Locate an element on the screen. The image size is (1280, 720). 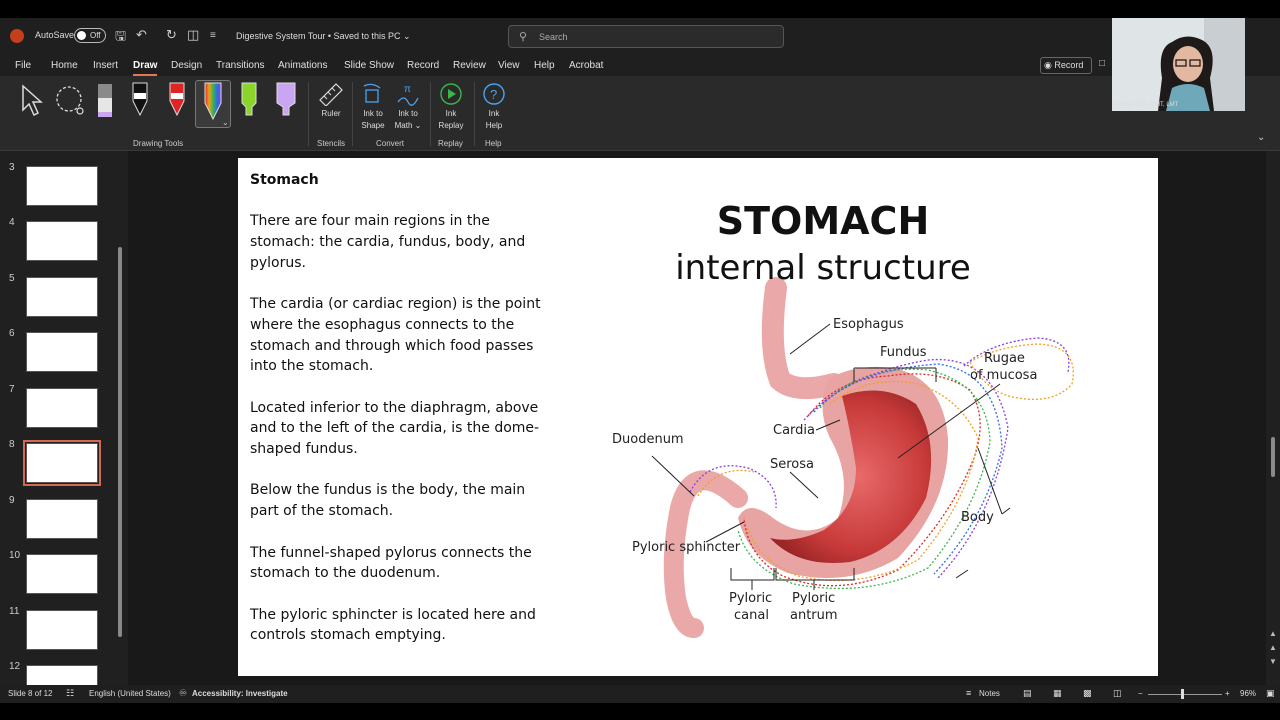
thumbnail-scrollbar is located at coordinates (120, 418).